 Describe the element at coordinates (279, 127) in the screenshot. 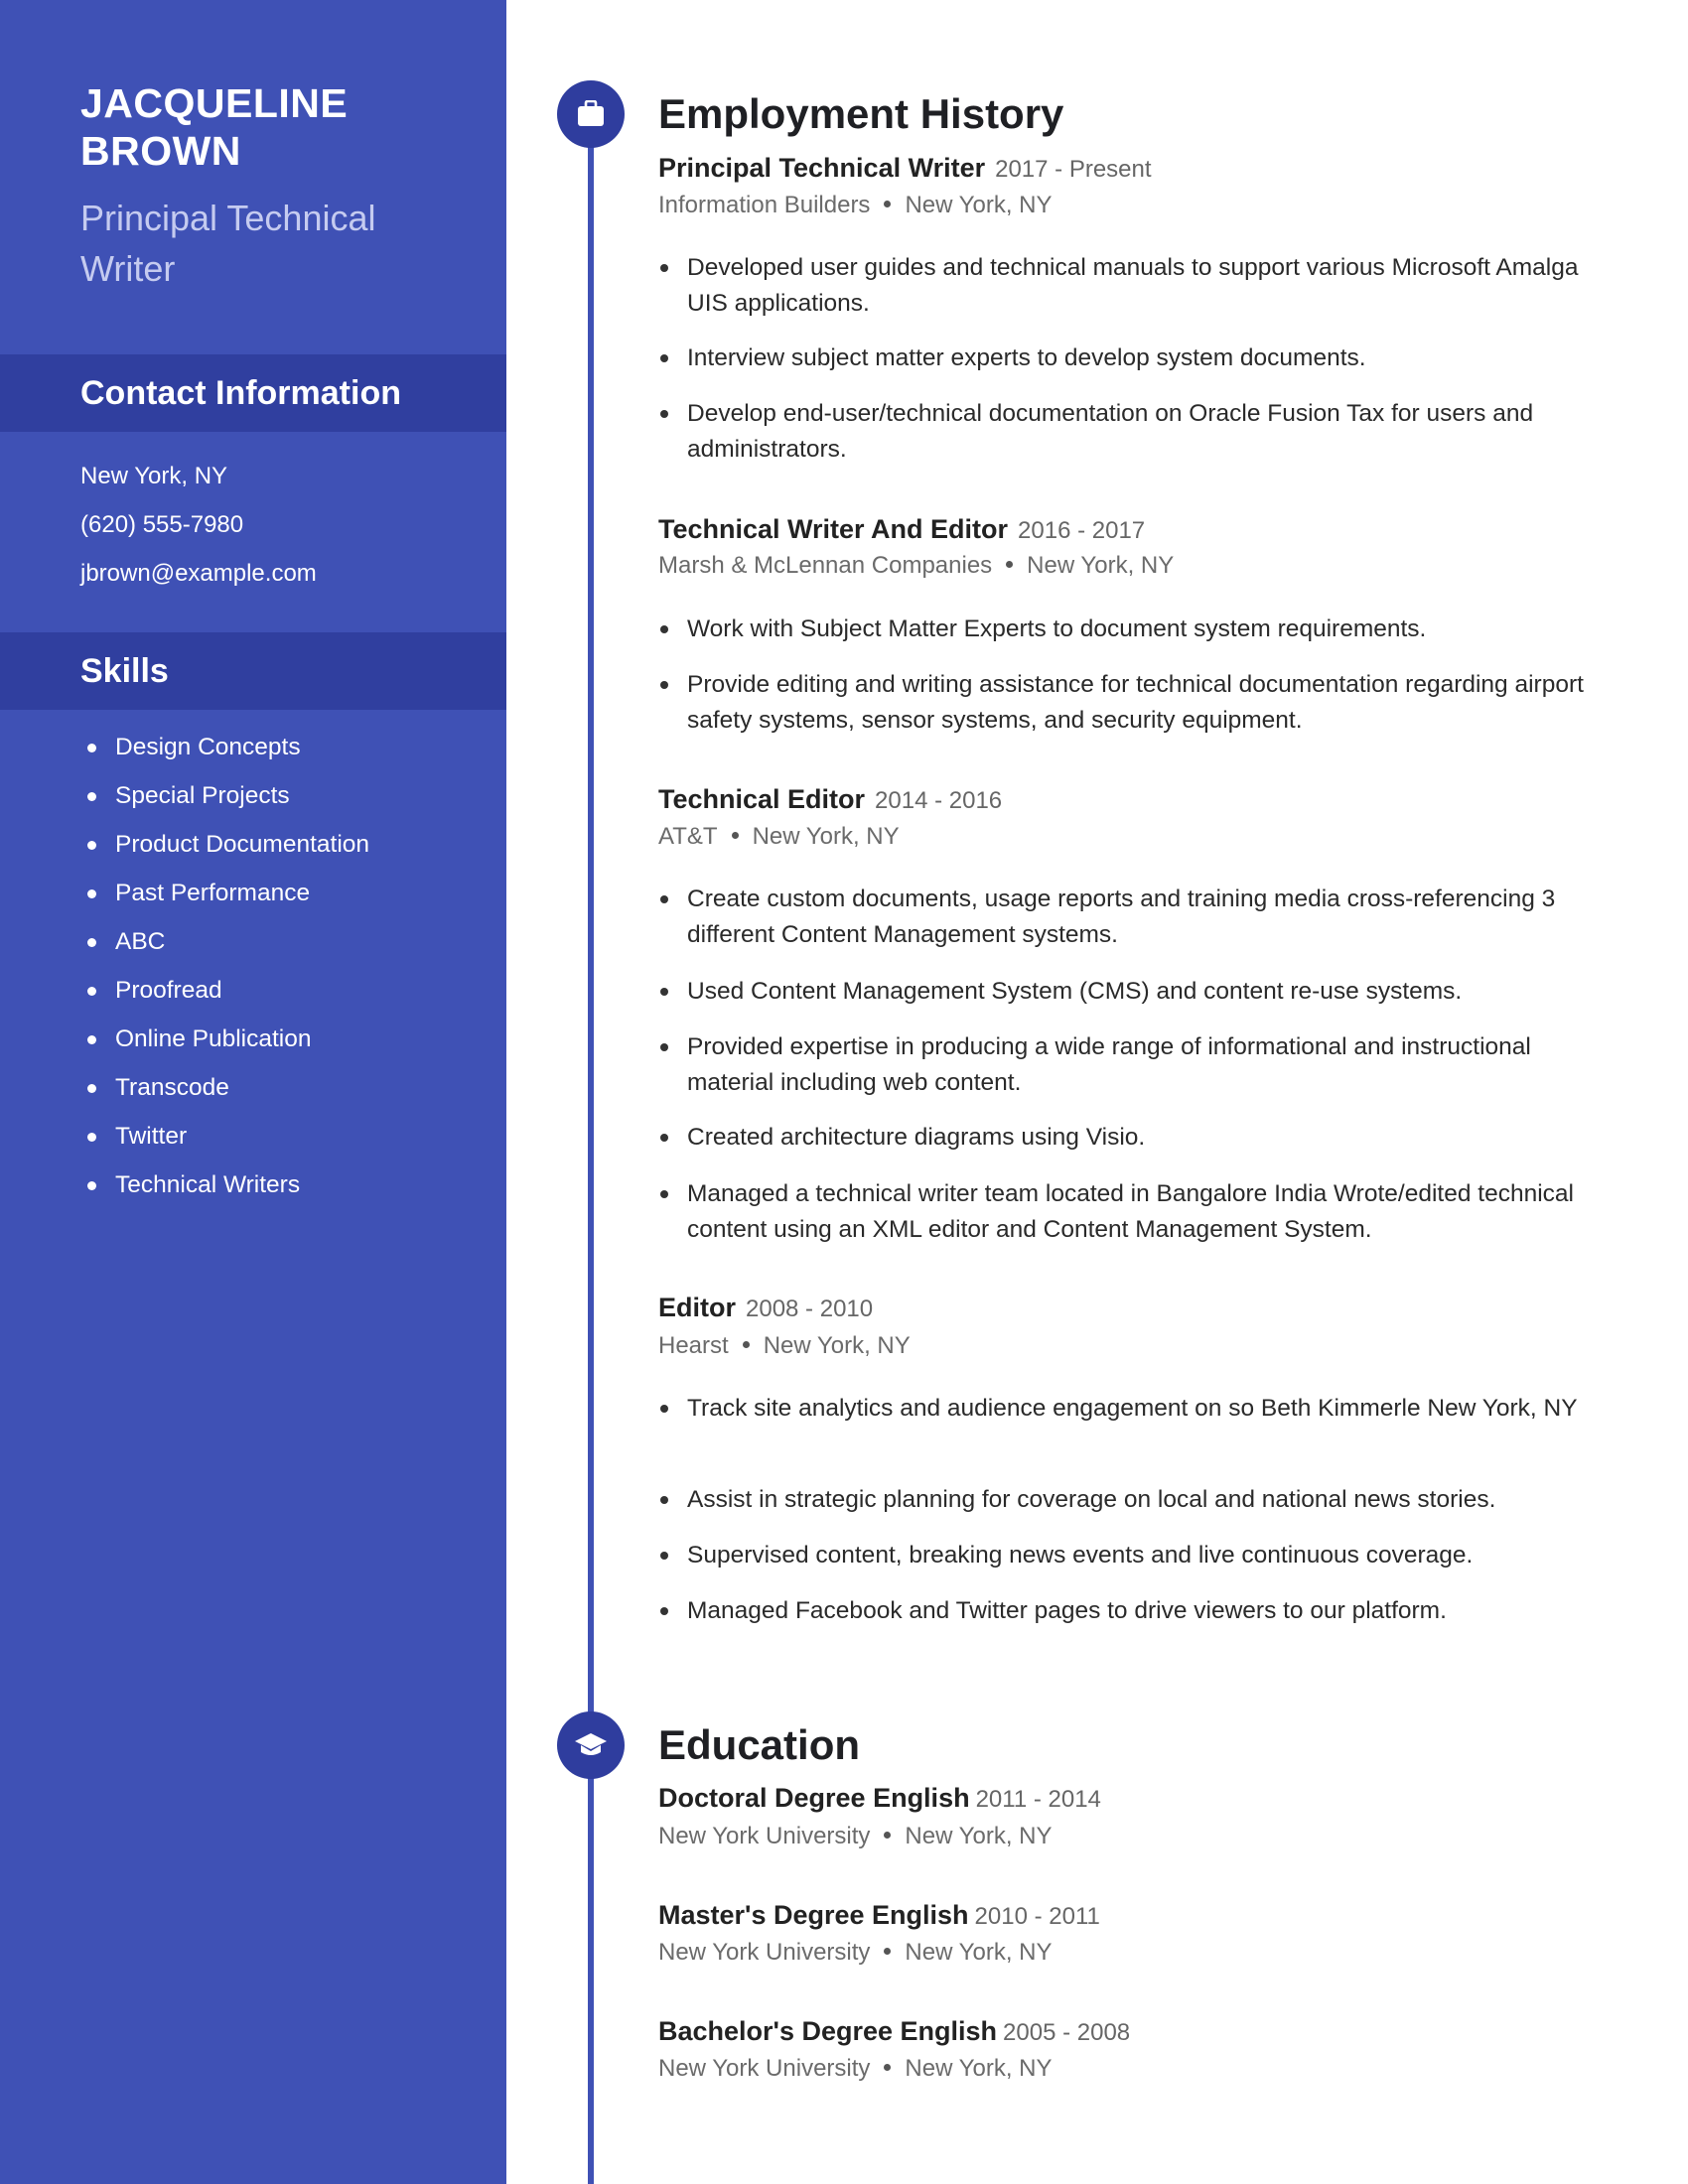

I see `candidate-name: JACQUELINE BROWN` at that location.